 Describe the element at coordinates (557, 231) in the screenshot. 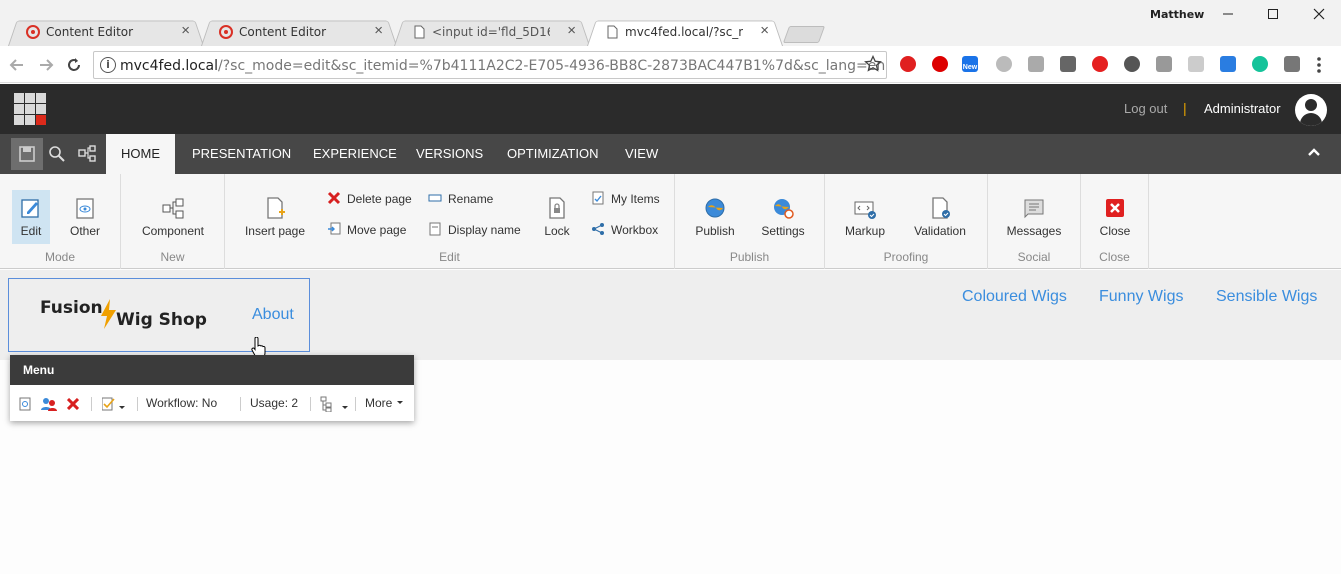

I see `lock-label: Lock` at that location.